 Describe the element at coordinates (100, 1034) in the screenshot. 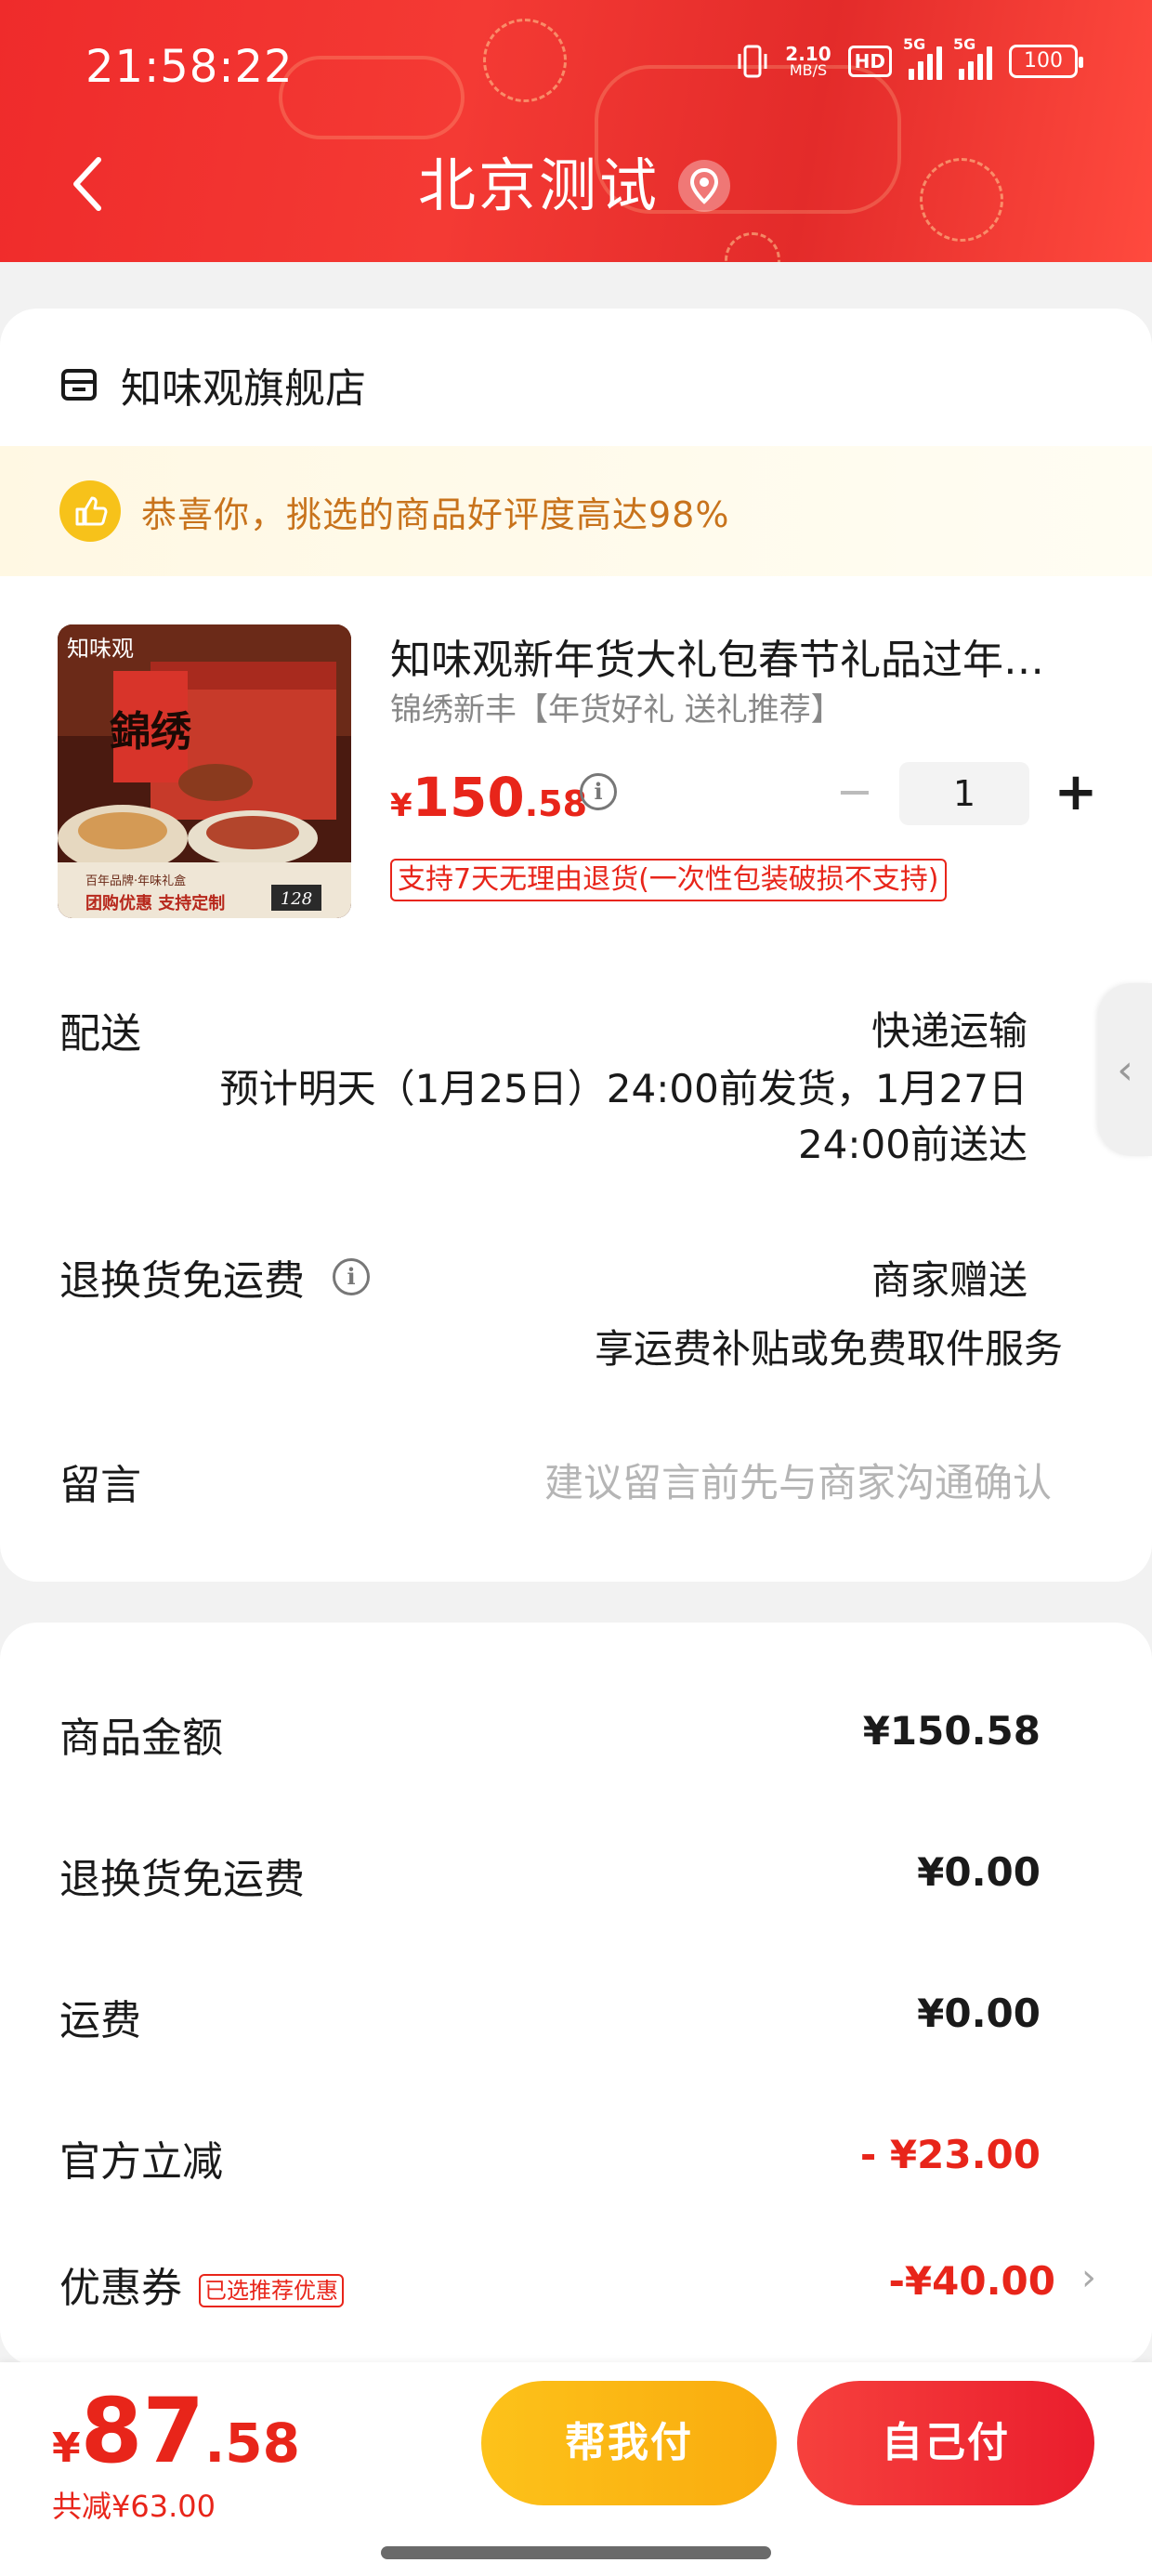

I see `delivery-label: 配送` at that location.